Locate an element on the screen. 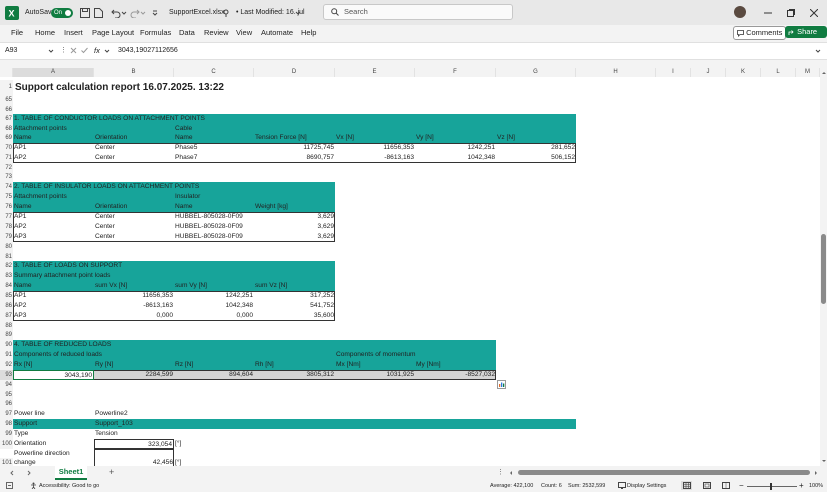  column-header-m: M is located at coordinates (808, 72).